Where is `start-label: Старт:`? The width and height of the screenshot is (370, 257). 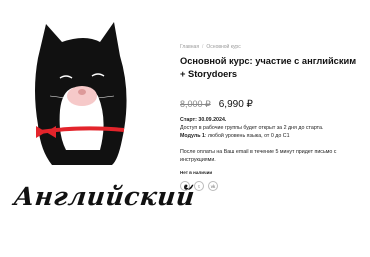 start-label: Старт: is located at coordinates (188, 120).